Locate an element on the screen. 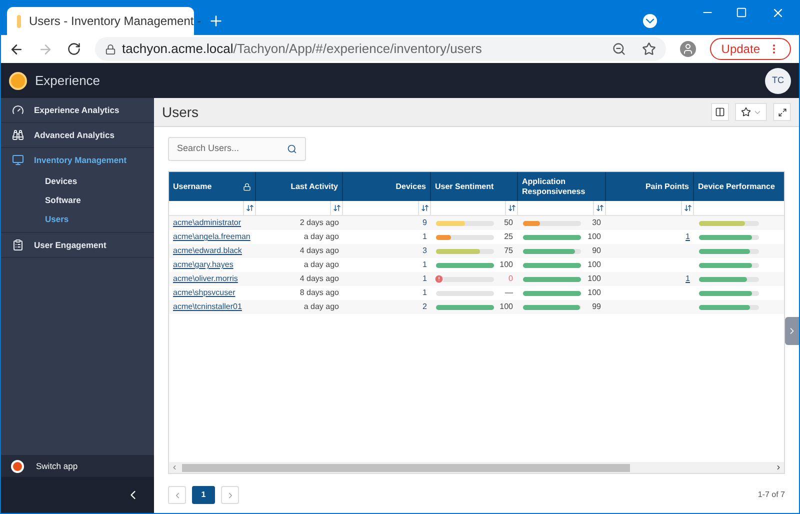  tab-search-icon is located at coordinates (650, 21).